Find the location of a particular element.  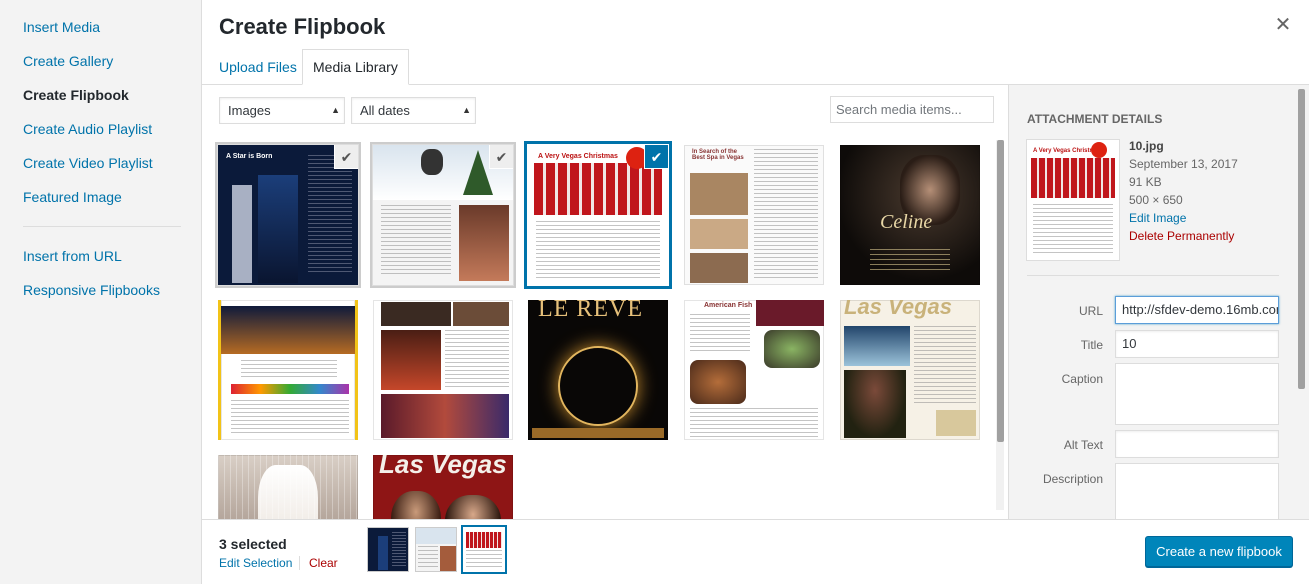

menu-insert-from-url: Insert from URL is located at coordinates (72, 256).